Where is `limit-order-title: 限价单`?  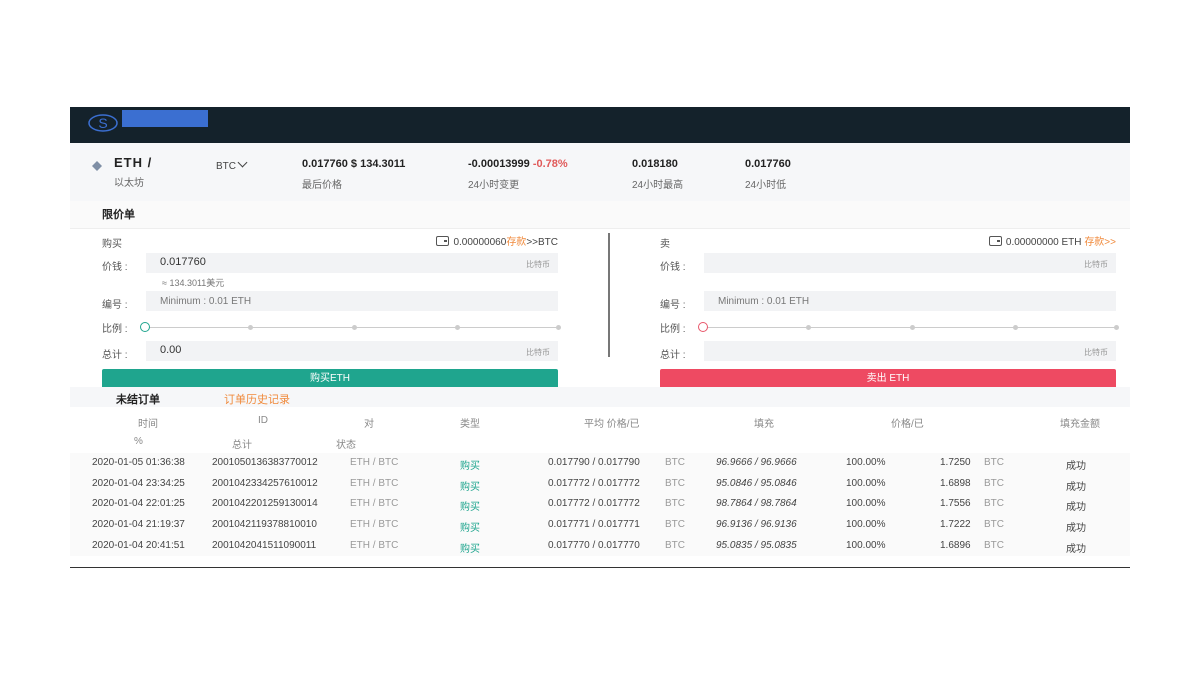 limit-order-title: 限价单 is located at coordinates (600, 215).